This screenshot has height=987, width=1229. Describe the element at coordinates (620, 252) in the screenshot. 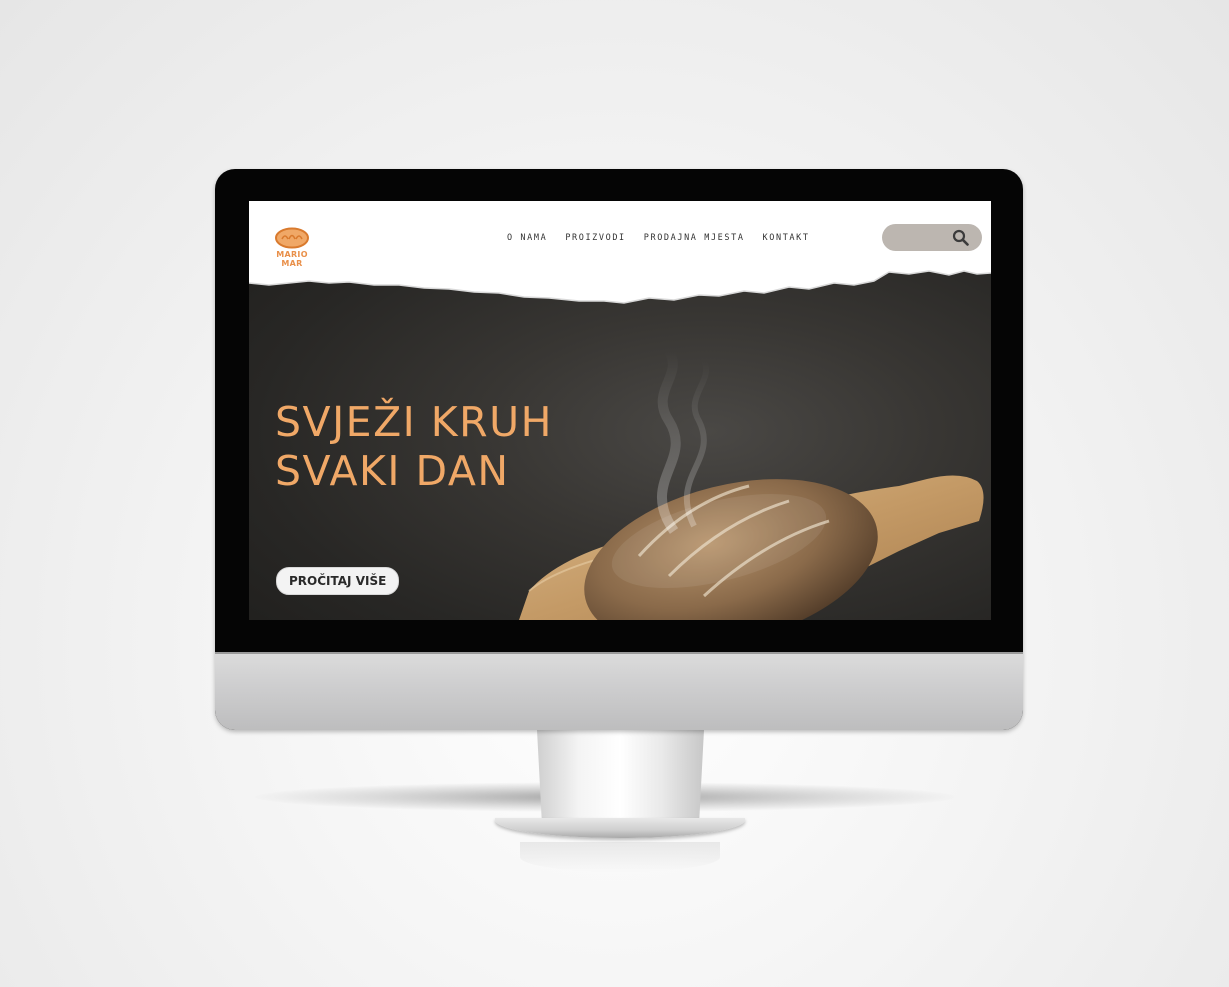

I see `torn-paper-header` at that location.